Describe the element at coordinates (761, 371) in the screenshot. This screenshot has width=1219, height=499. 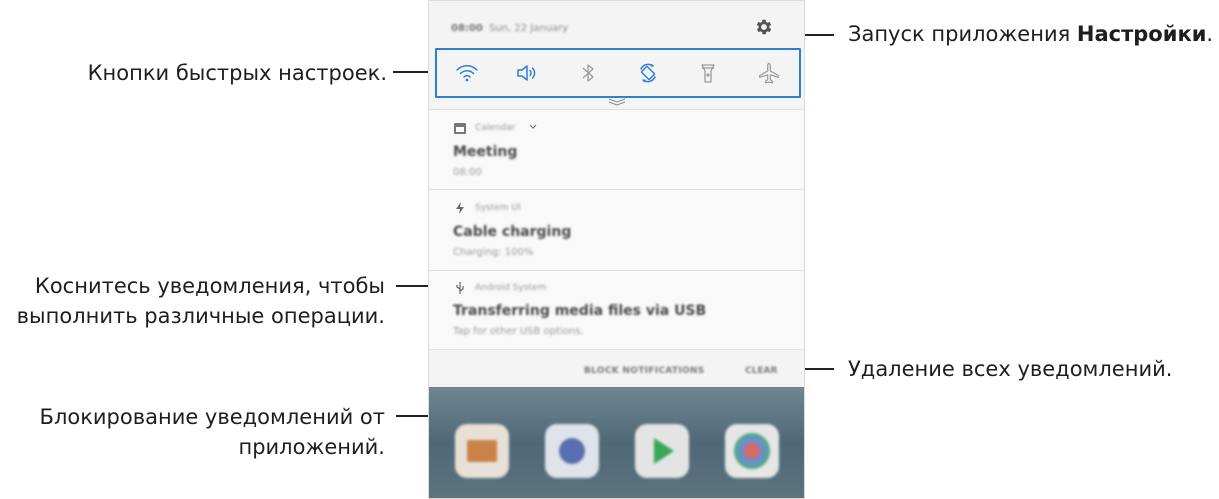
I see `clear-button: CLEAR` at that location.